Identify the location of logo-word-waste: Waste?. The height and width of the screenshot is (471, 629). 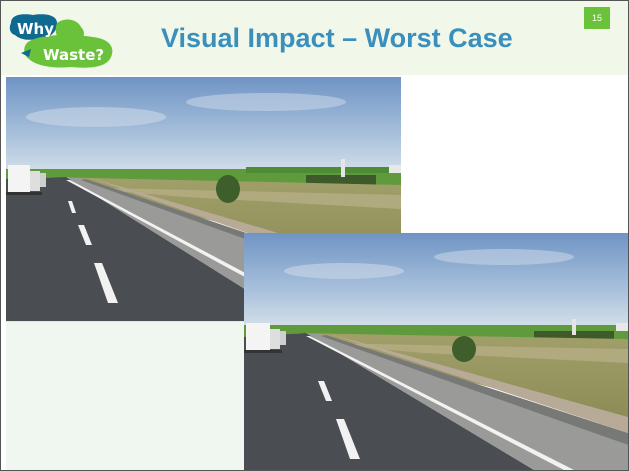
(73, 55).